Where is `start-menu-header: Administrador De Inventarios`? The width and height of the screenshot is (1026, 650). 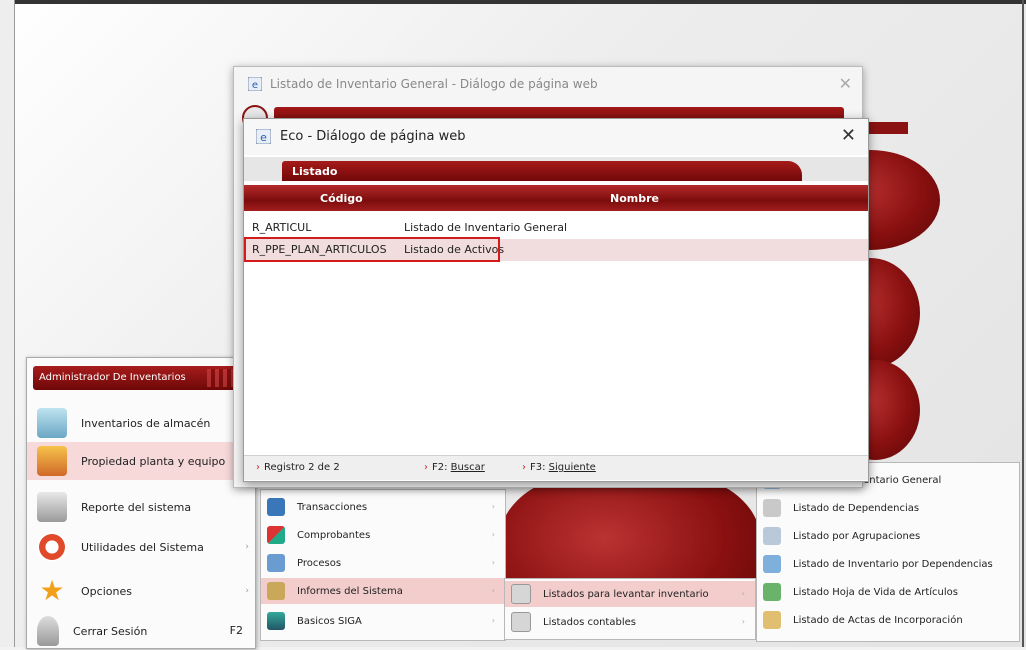
start-menu-header: Administrador De Inventarios is located at coordinates (142, 378).